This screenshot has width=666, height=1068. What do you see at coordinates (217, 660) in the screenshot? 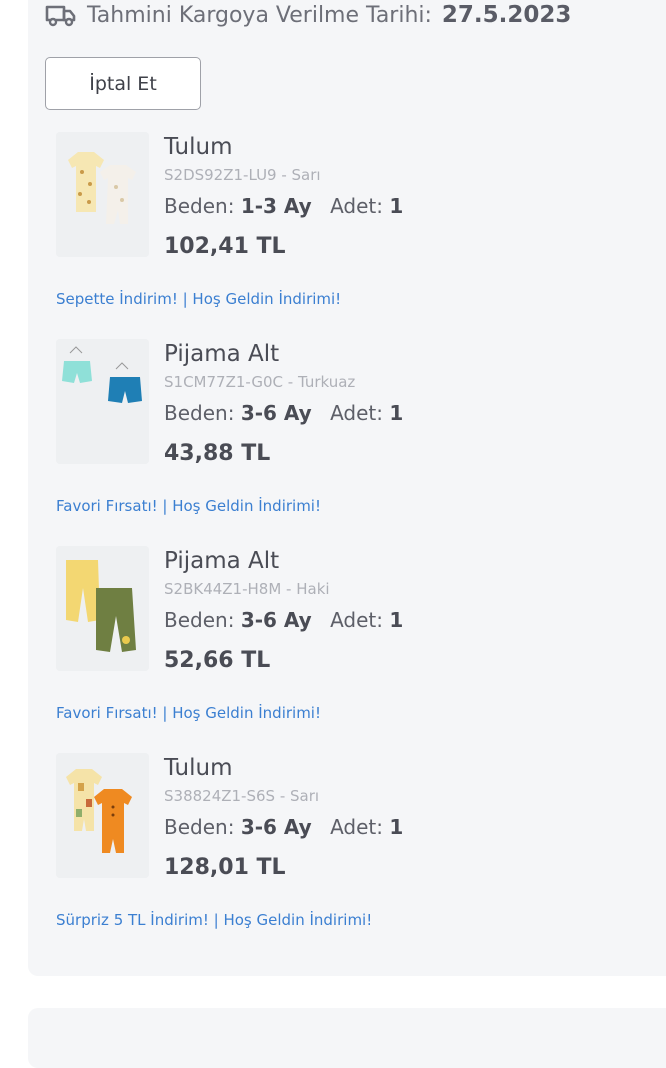
I see `product-price: 52,66 TL` at bounding box center [217, 660].